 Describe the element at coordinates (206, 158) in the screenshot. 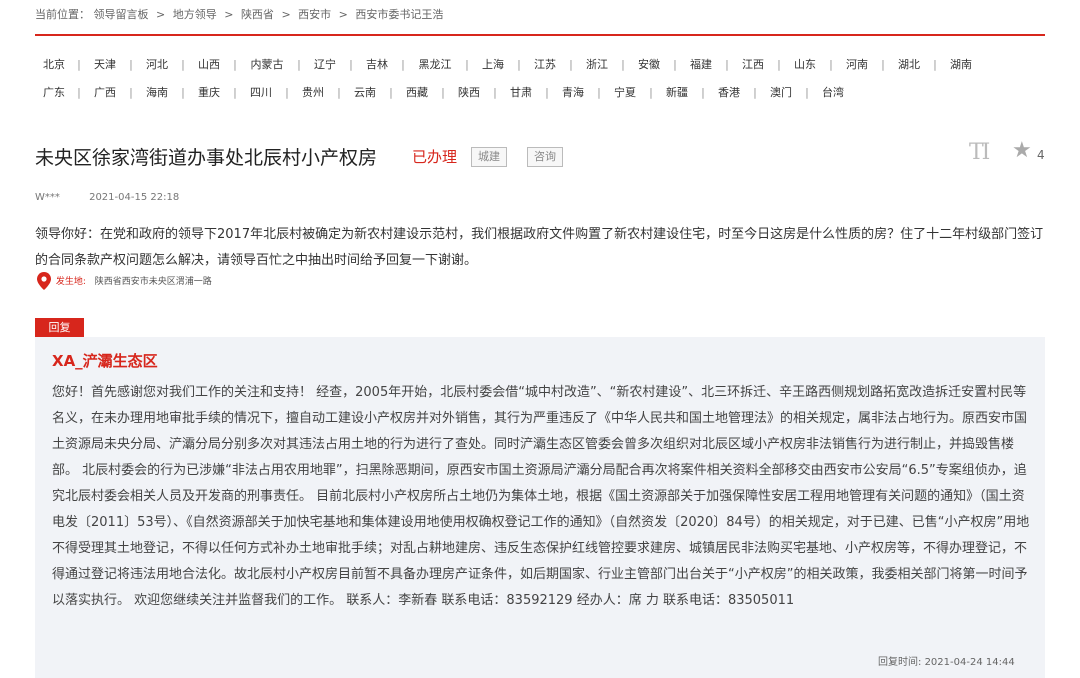

I see `message-title: 未央区徐家湾街道办事处北辰村小产权房` at that location.